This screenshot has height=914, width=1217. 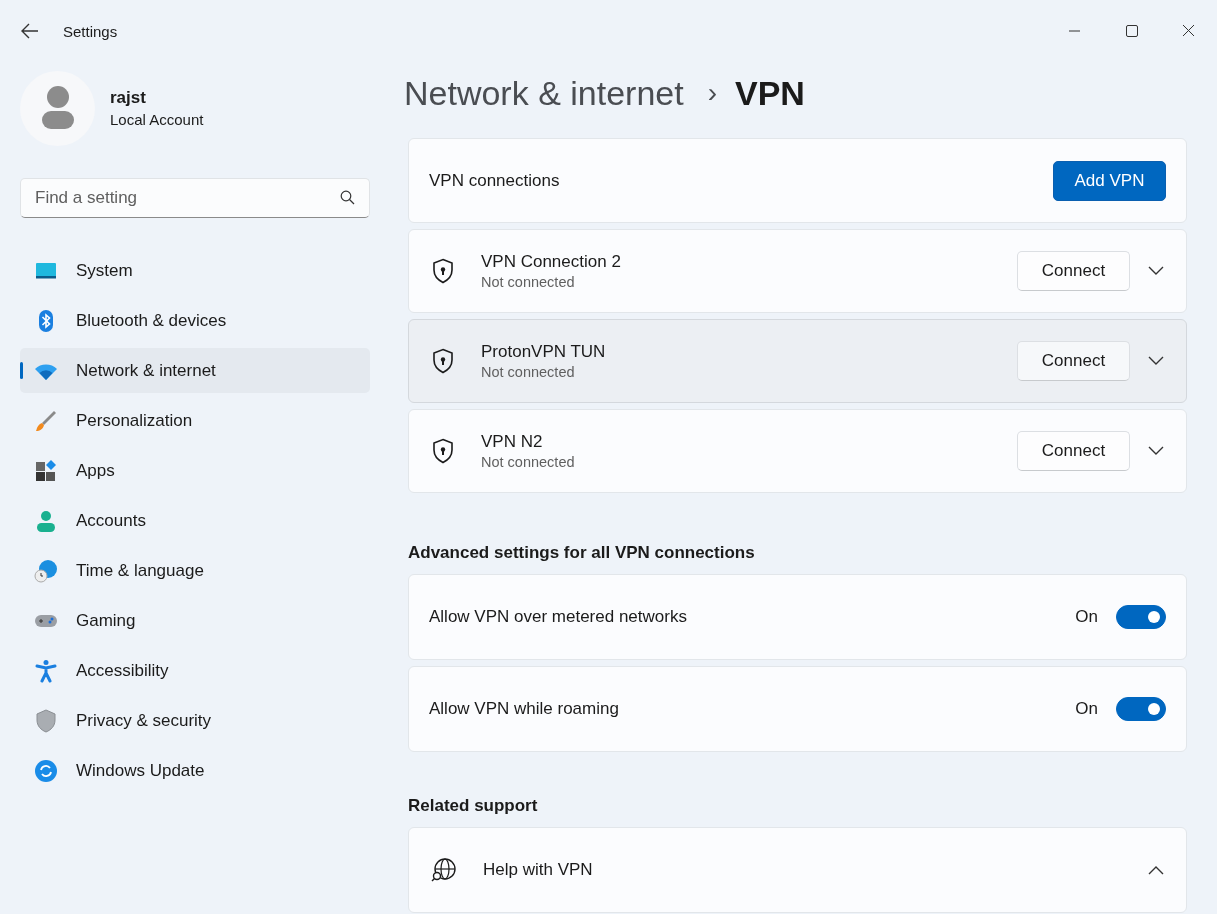 I want to click on apps-icon, so click(x=46, y=470).